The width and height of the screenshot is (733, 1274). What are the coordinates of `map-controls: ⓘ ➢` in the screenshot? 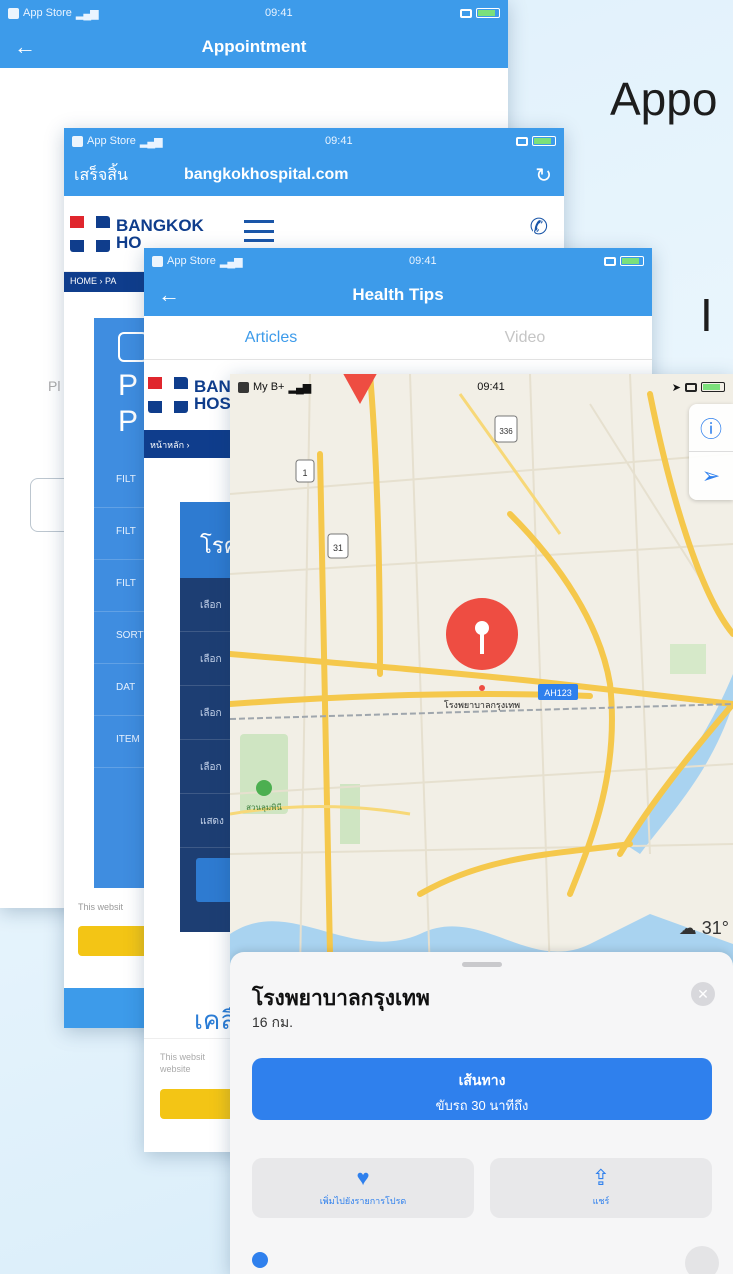 It's located at (711, 452).